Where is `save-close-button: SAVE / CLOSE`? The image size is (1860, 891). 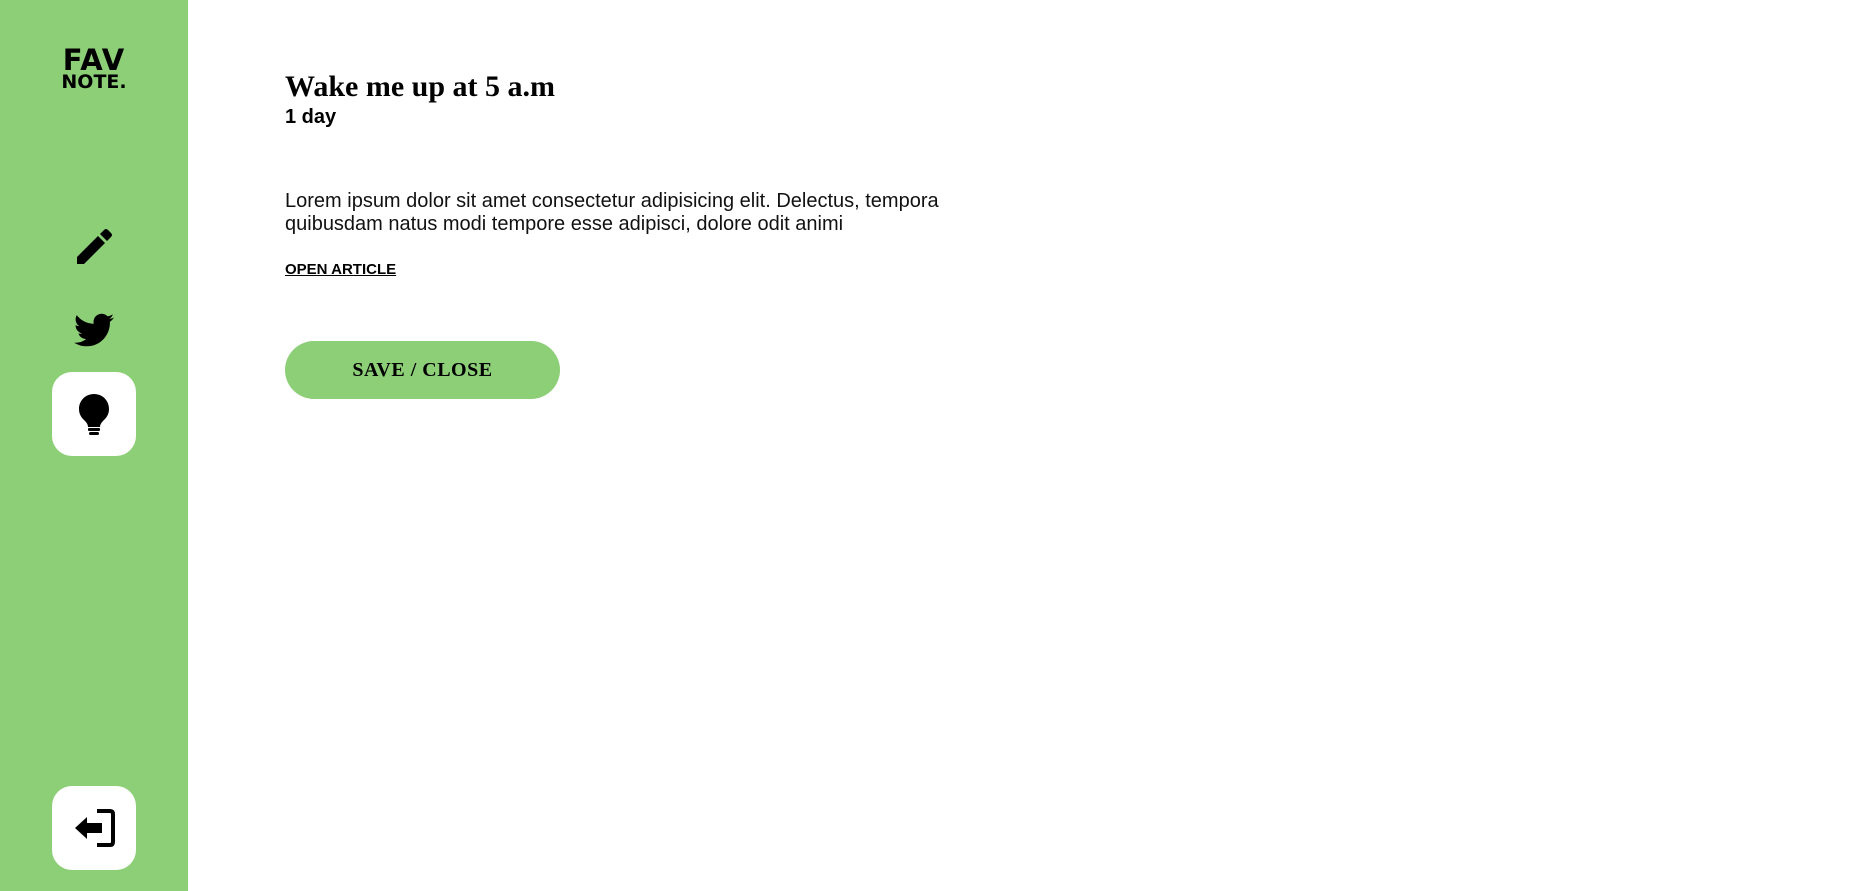 save-close-button: SAVE / CLOSE is located at coordinates (422, 370).